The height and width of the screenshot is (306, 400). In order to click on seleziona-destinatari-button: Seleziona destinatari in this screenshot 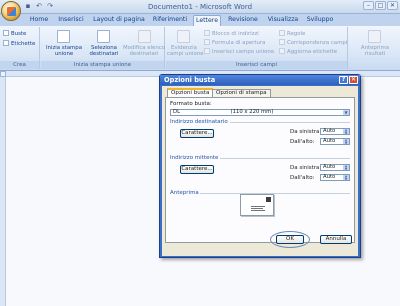, I will do `click(104, 51)`.